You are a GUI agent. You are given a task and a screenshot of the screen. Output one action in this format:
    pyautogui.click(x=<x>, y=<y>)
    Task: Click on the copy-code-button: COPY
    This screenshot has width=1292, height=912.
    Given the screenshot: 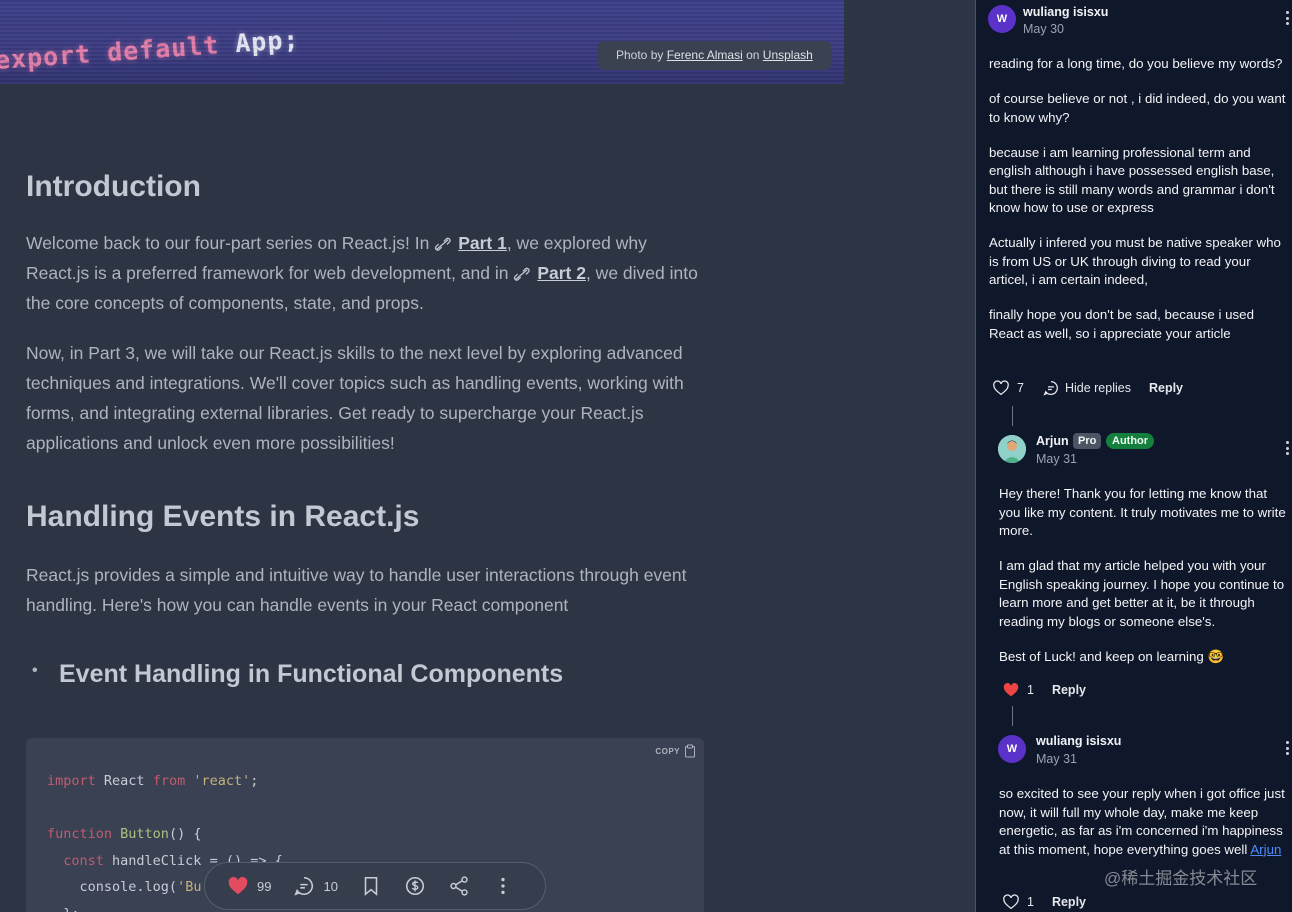 What is the action you would take?
    pyautogui.click(x=675, y=751)
    